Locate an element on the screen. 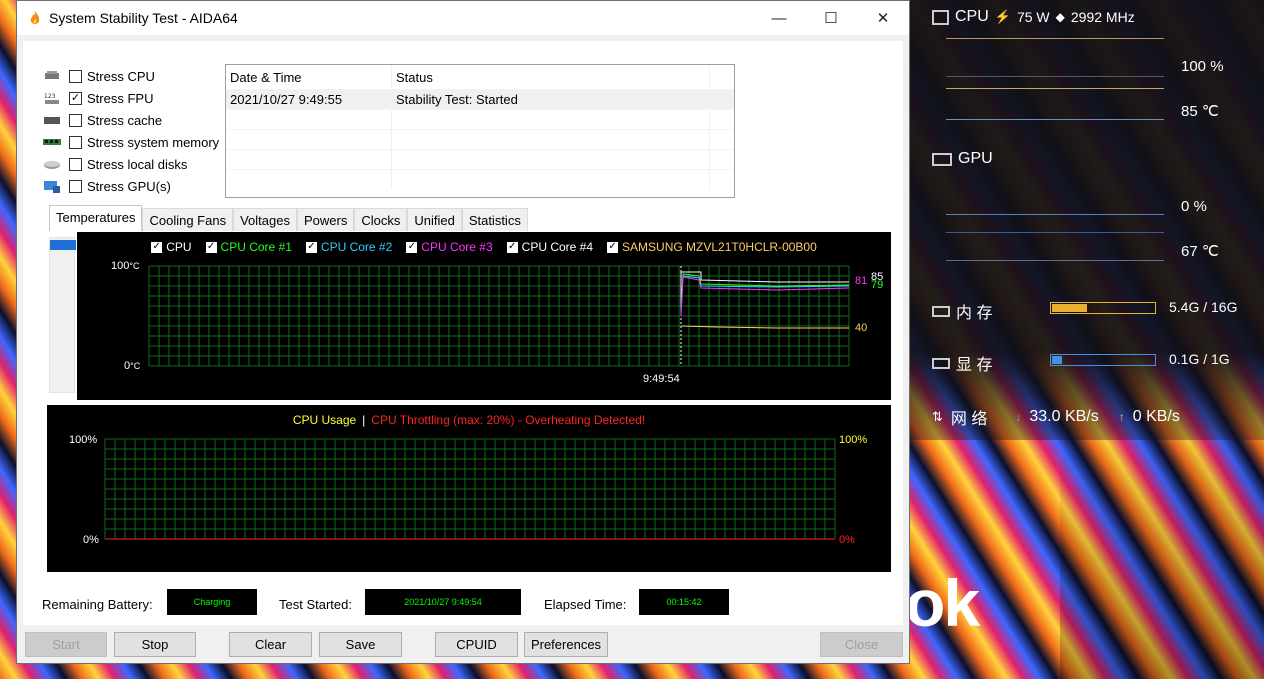  cpu-temp: 85 ℃ is located at coordinates (1200, 111).